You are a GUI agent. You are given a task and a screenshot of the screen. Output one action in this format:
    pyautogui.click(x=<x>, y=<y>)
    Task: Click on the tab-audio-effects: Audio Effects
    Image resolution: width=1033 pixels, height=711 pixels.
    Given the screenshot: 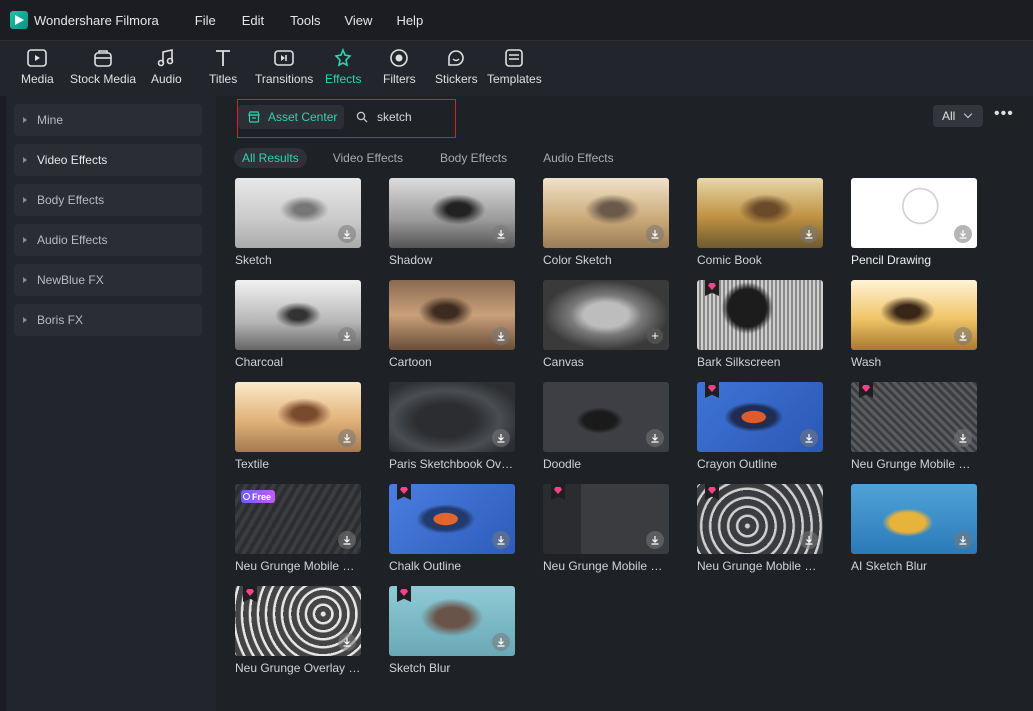 What is the action you would take?
    pyautogui.click(x=578, y=158)
    